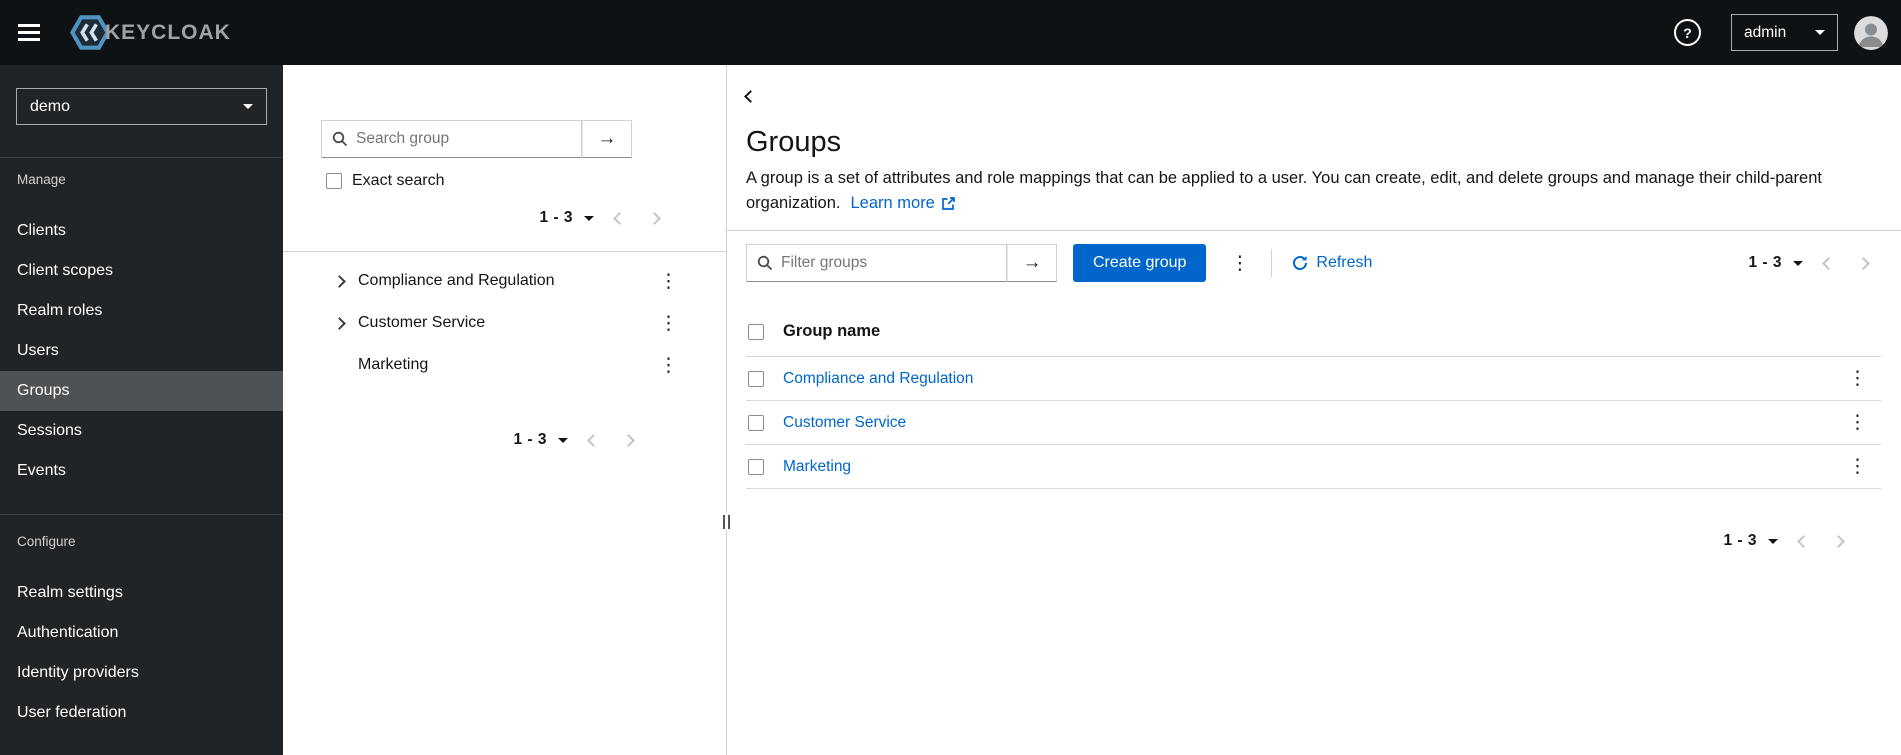 The height and width of the screenshot is (755, 1901). What do you see at coordinates (844, 423) in the screenshot?
I see `group-name-link: Customer Service` at bounding box center [844, 423].